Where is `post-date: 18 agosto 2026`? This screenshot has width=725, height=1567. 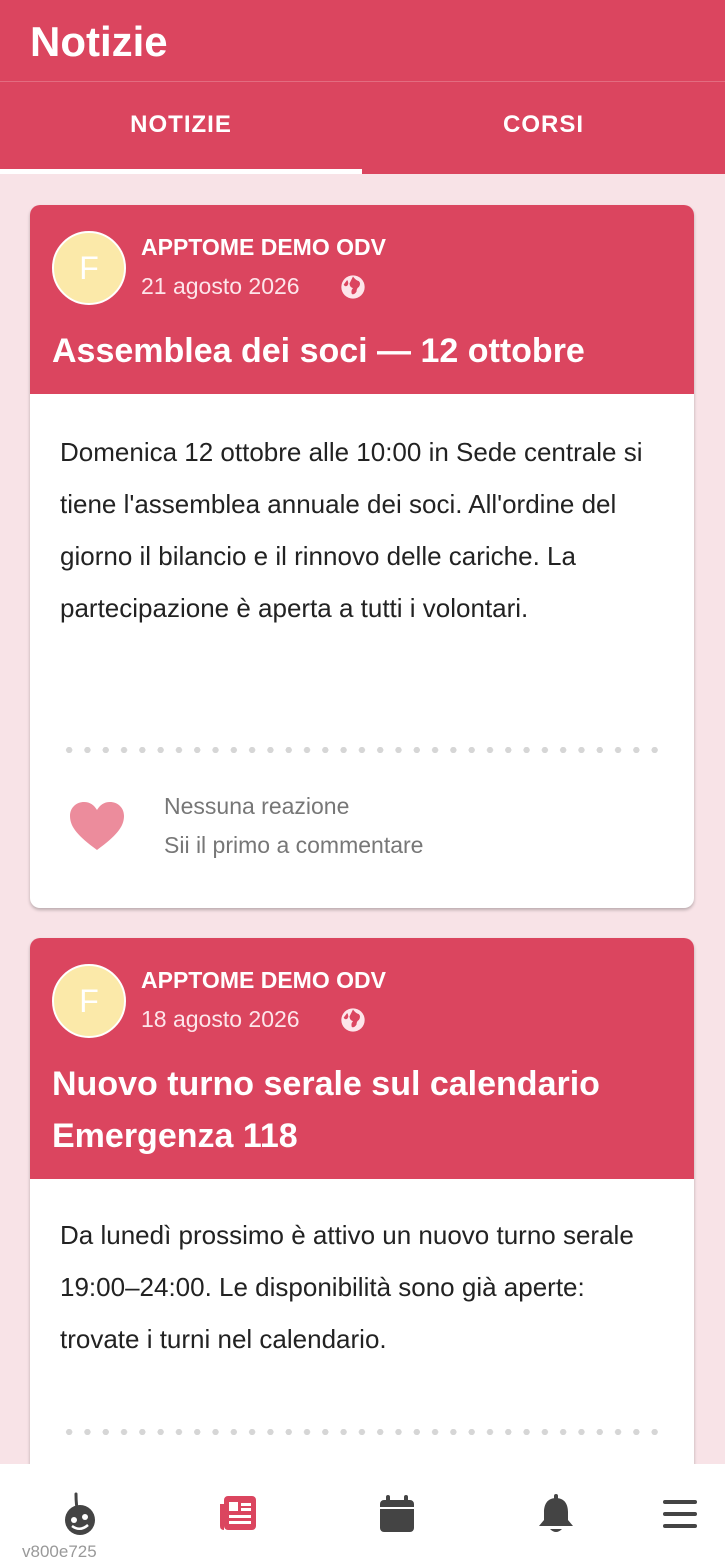 post-date: 18 agosto 2026 is located at coordinates (220, 1019).